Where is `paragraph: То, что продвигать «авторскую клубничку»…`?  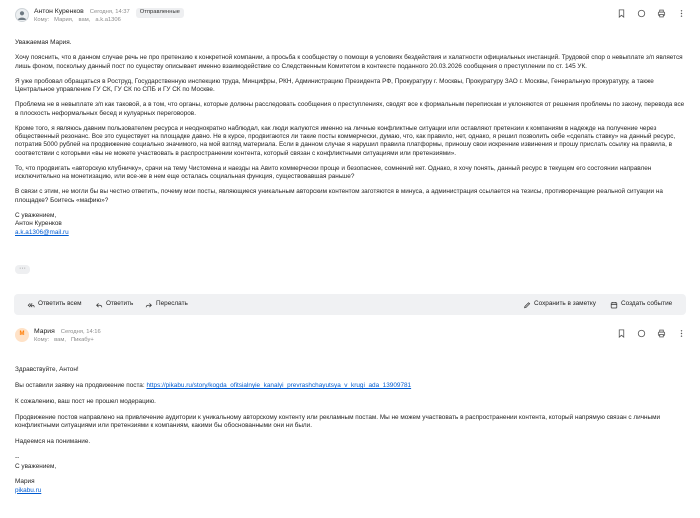 paragraph: То, что продвигать «авторскую клубничку»… is located at coordinates (333, 172).